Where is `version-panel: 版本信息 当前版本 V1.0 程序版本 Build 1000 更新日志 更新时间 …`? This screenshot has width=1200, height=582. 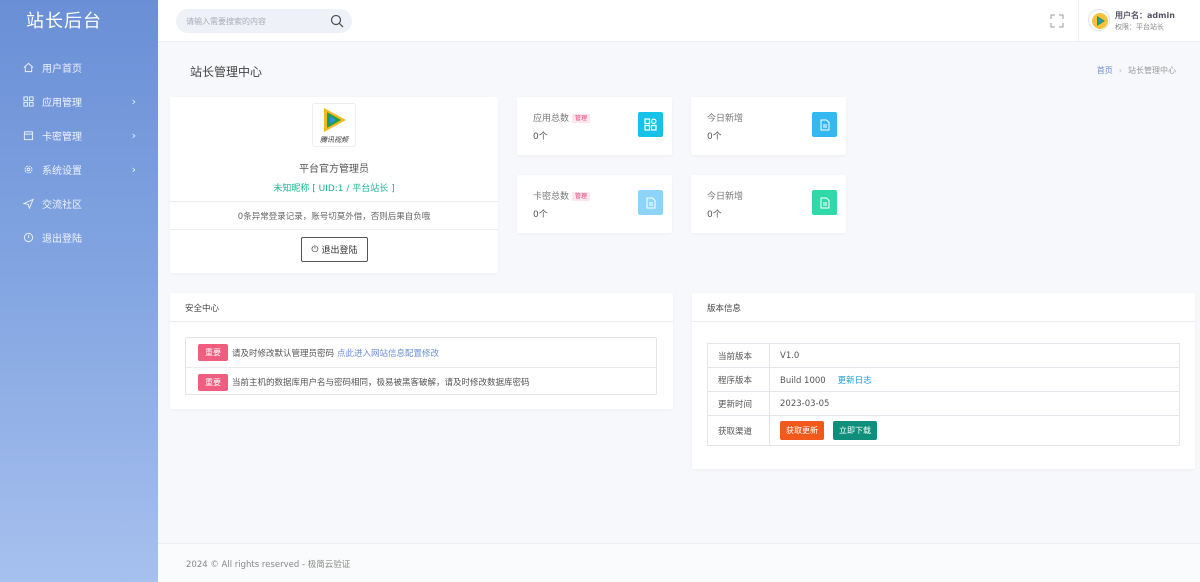
version-panel: 版本信息 当前版本 V1.0 程序版本 Build 1000 更新日志 更新时间 … is located at coordinates (943, 381).